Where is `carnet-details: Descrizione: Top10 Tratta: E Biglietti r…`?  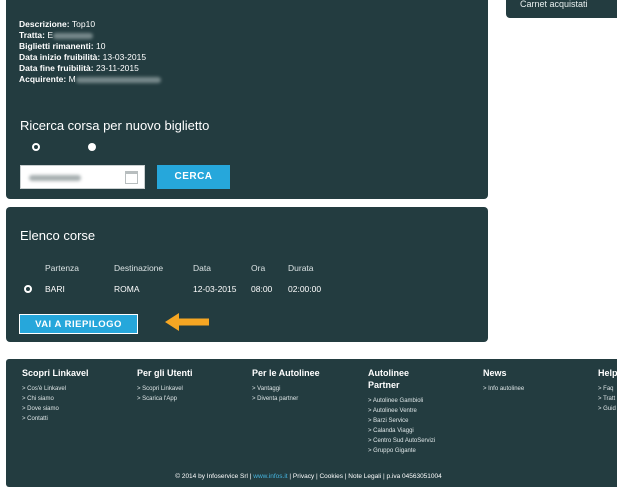 carnet-details: Descrizione: Top10 Tratta: E Biglietti r… is located at coordinates (90, 52).